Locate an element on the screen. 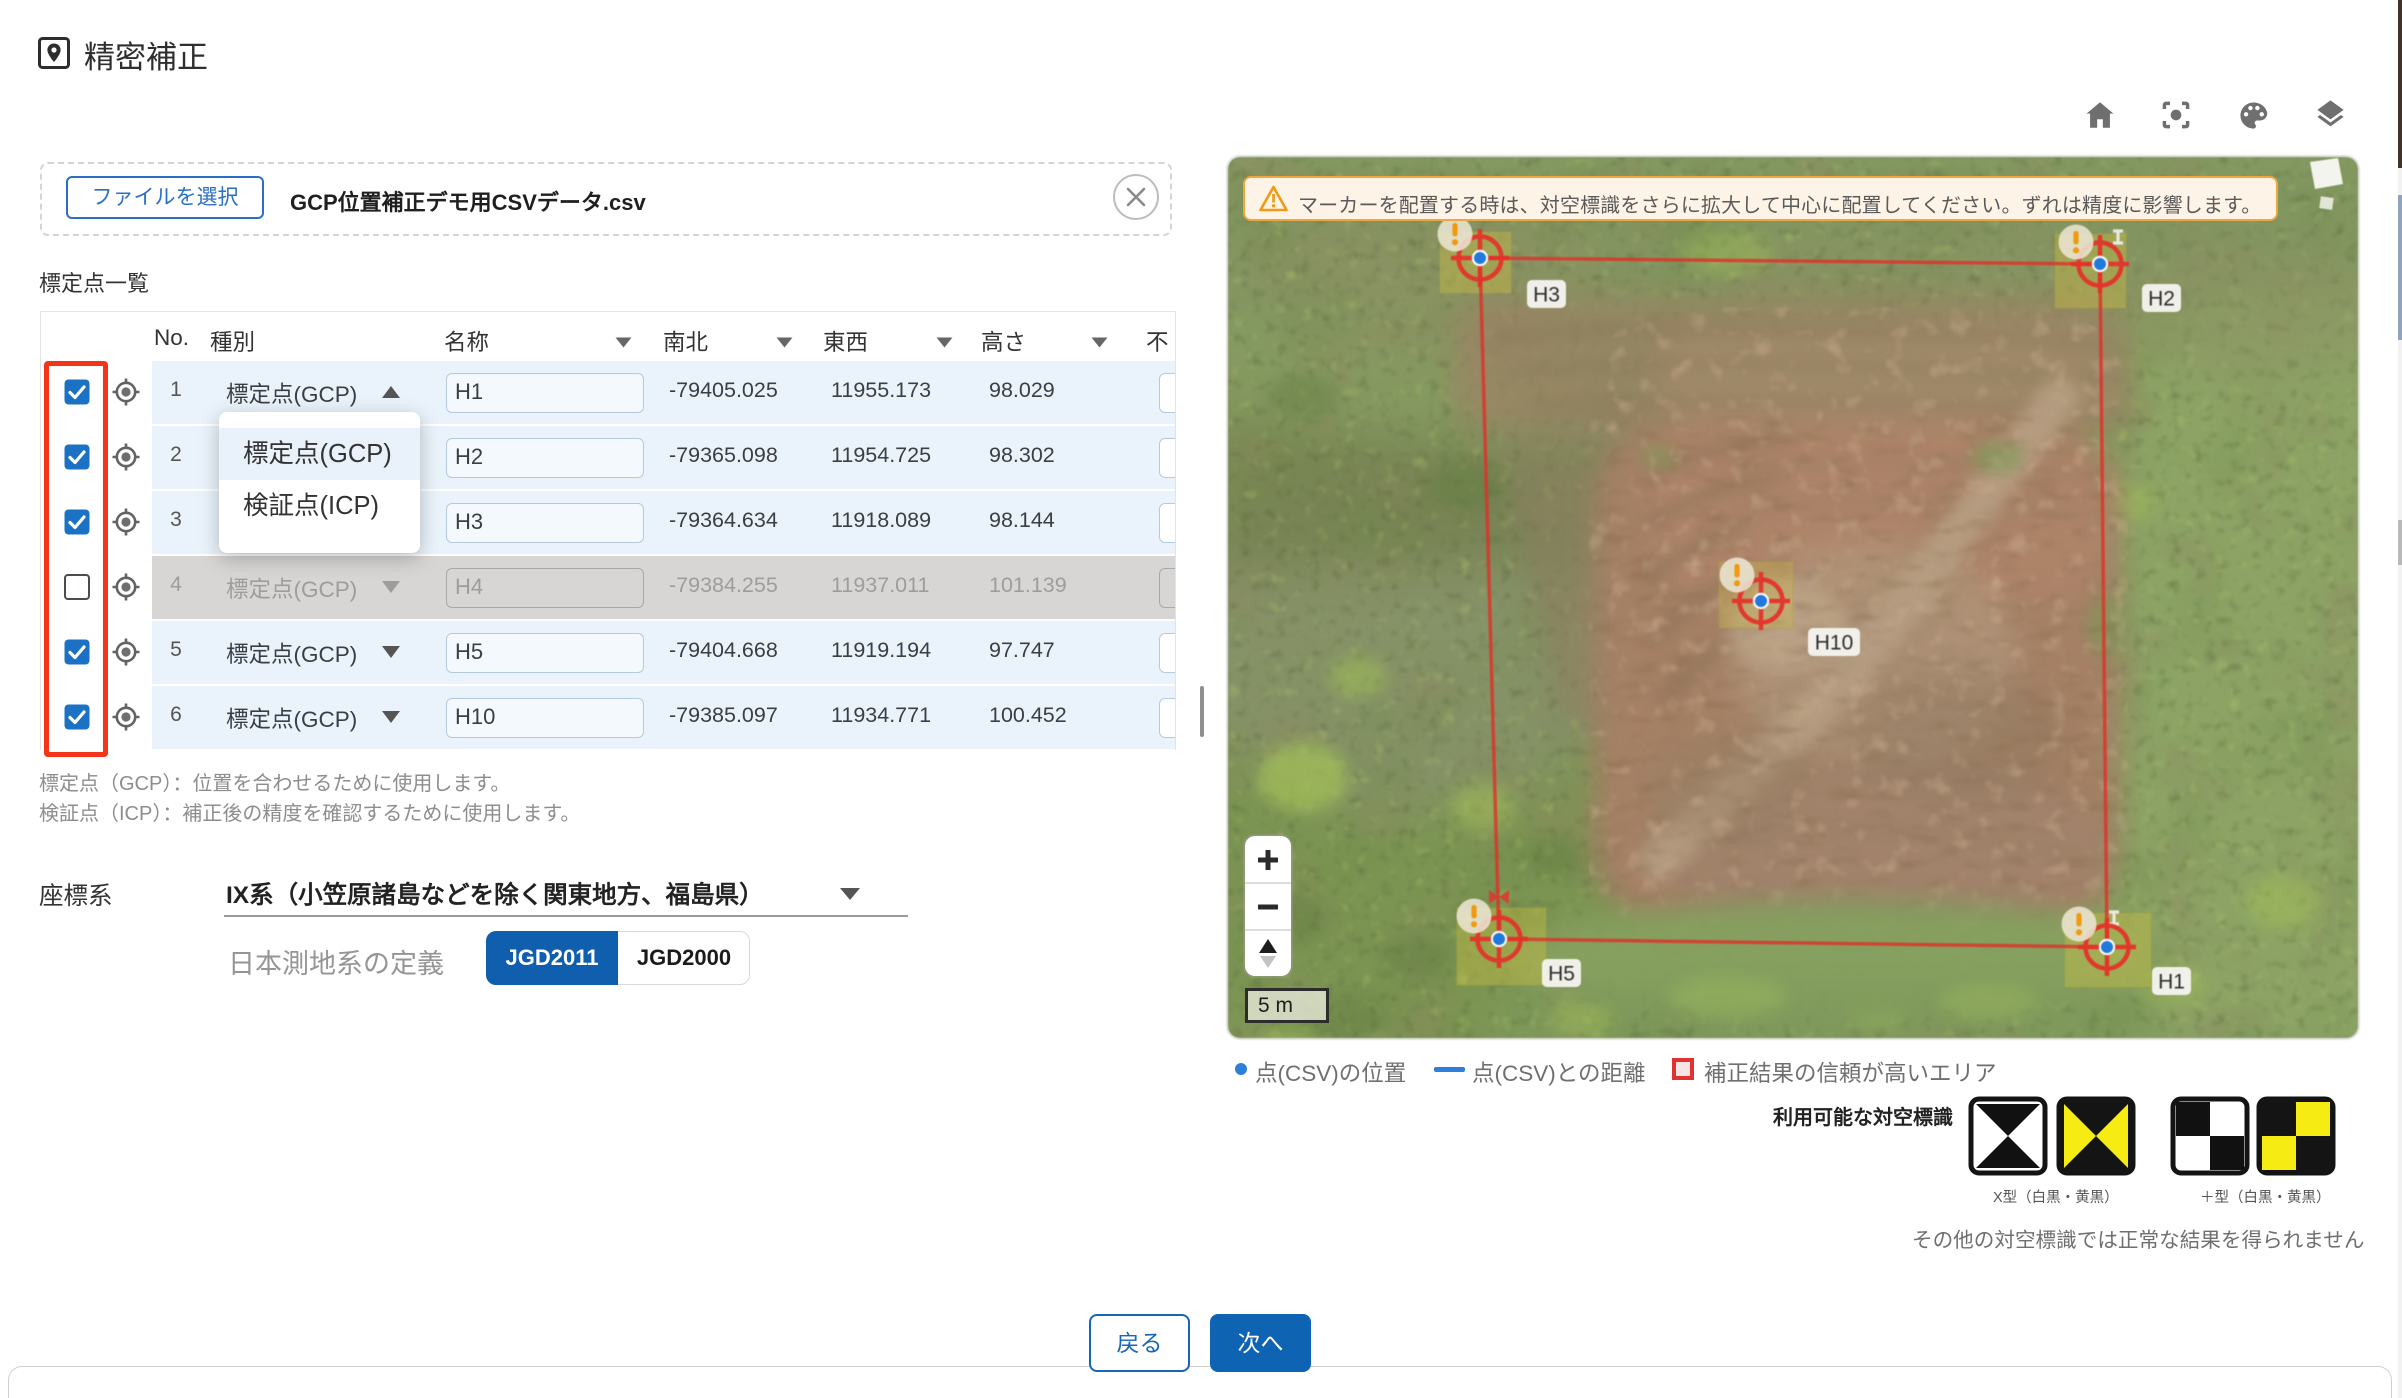 This screenshot has width=2402, height=1398. svg-text: H1 is located at coordinates (2171, 982).